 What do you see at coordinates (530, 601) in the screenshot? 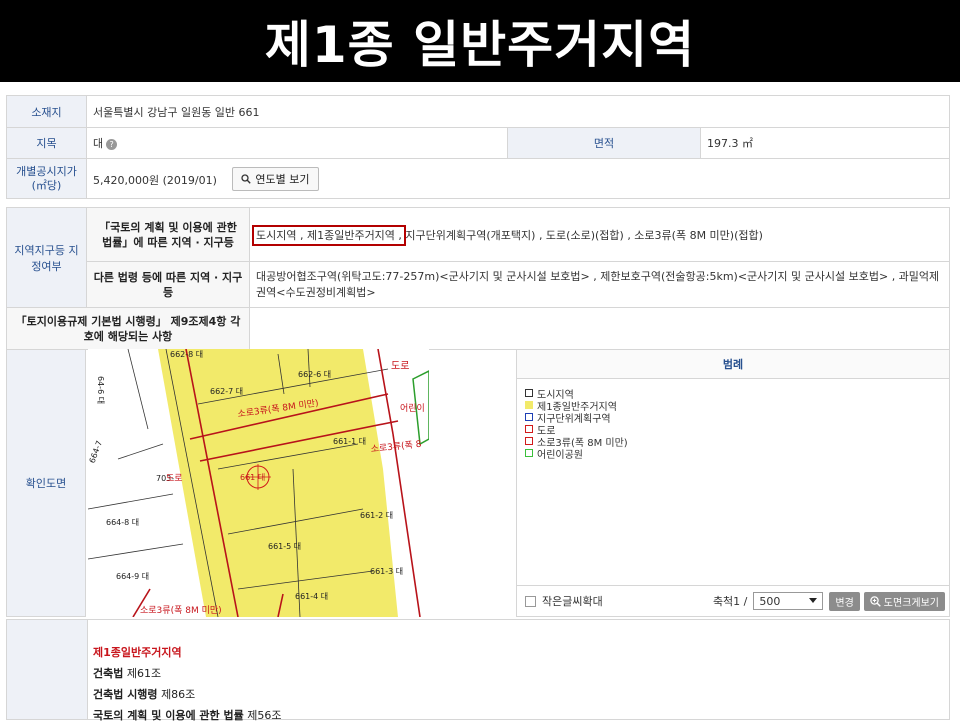
I see `small-text-checkbox` at bounding box center [530, 601].